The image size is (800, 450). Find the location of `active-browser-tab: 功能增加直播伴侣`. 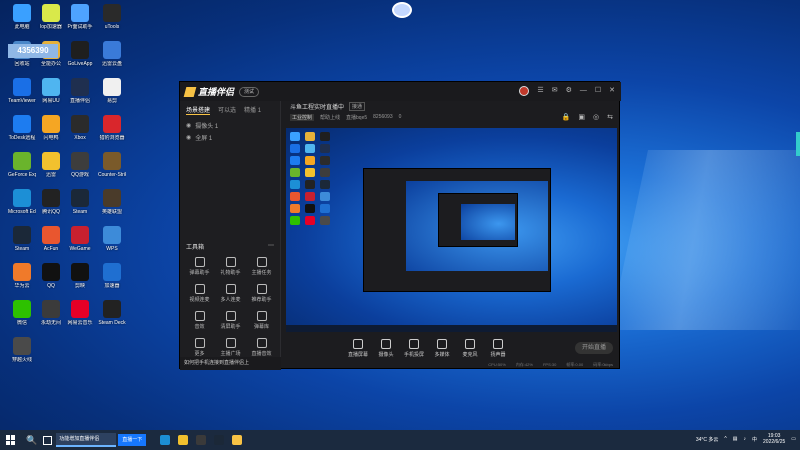

active-browser-tab: 功能增加直播伴侣 is located at coordinates (86, 440).